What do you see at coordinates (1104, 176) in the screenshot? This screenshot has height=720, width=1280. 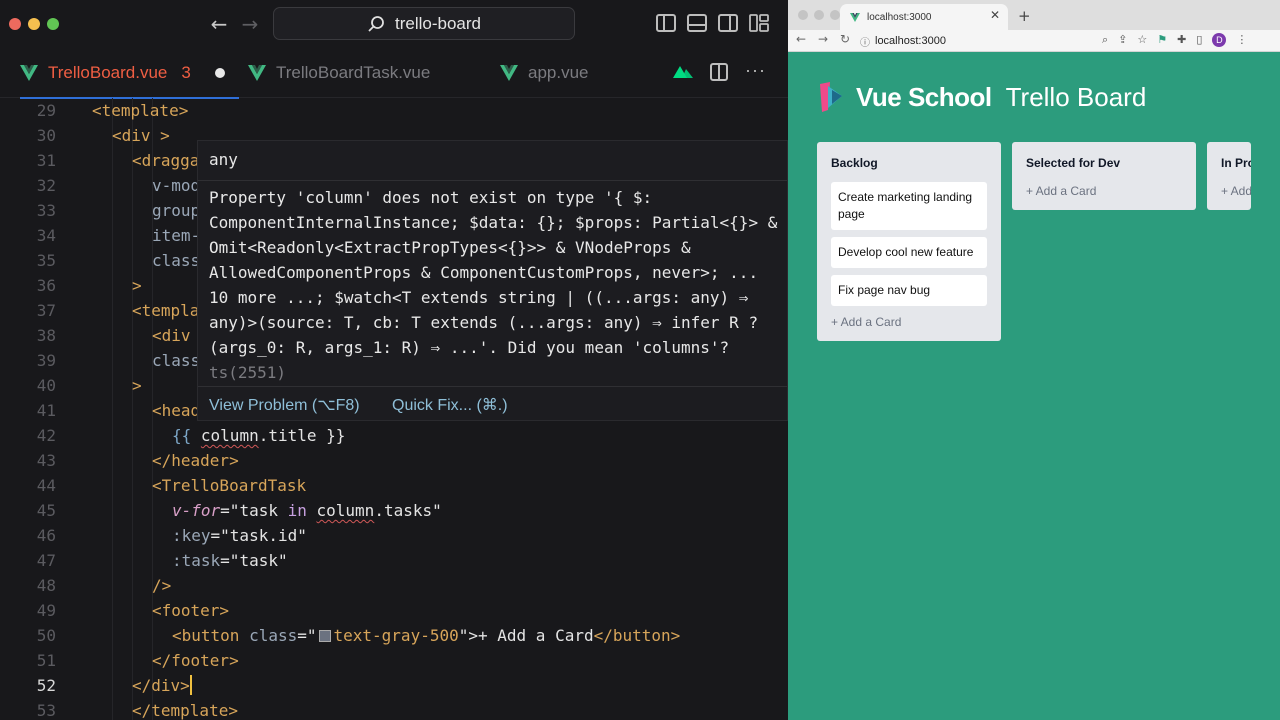 I see `board-column-selected-for-dev: Selected for Dev + Add a Card` at bounding box center [1104, 176].